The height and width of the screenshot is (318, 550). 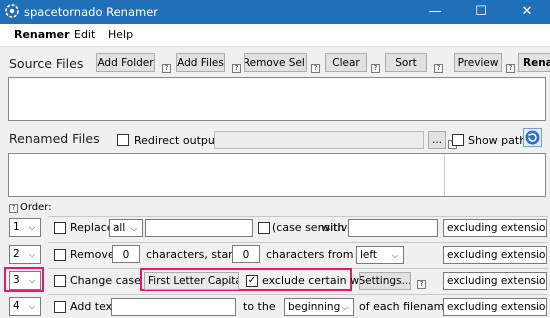 What do you see at coordinates (259, 306) in the screenshot?
I see `add-text-to-label: to the` at bounding box center [259, 306].